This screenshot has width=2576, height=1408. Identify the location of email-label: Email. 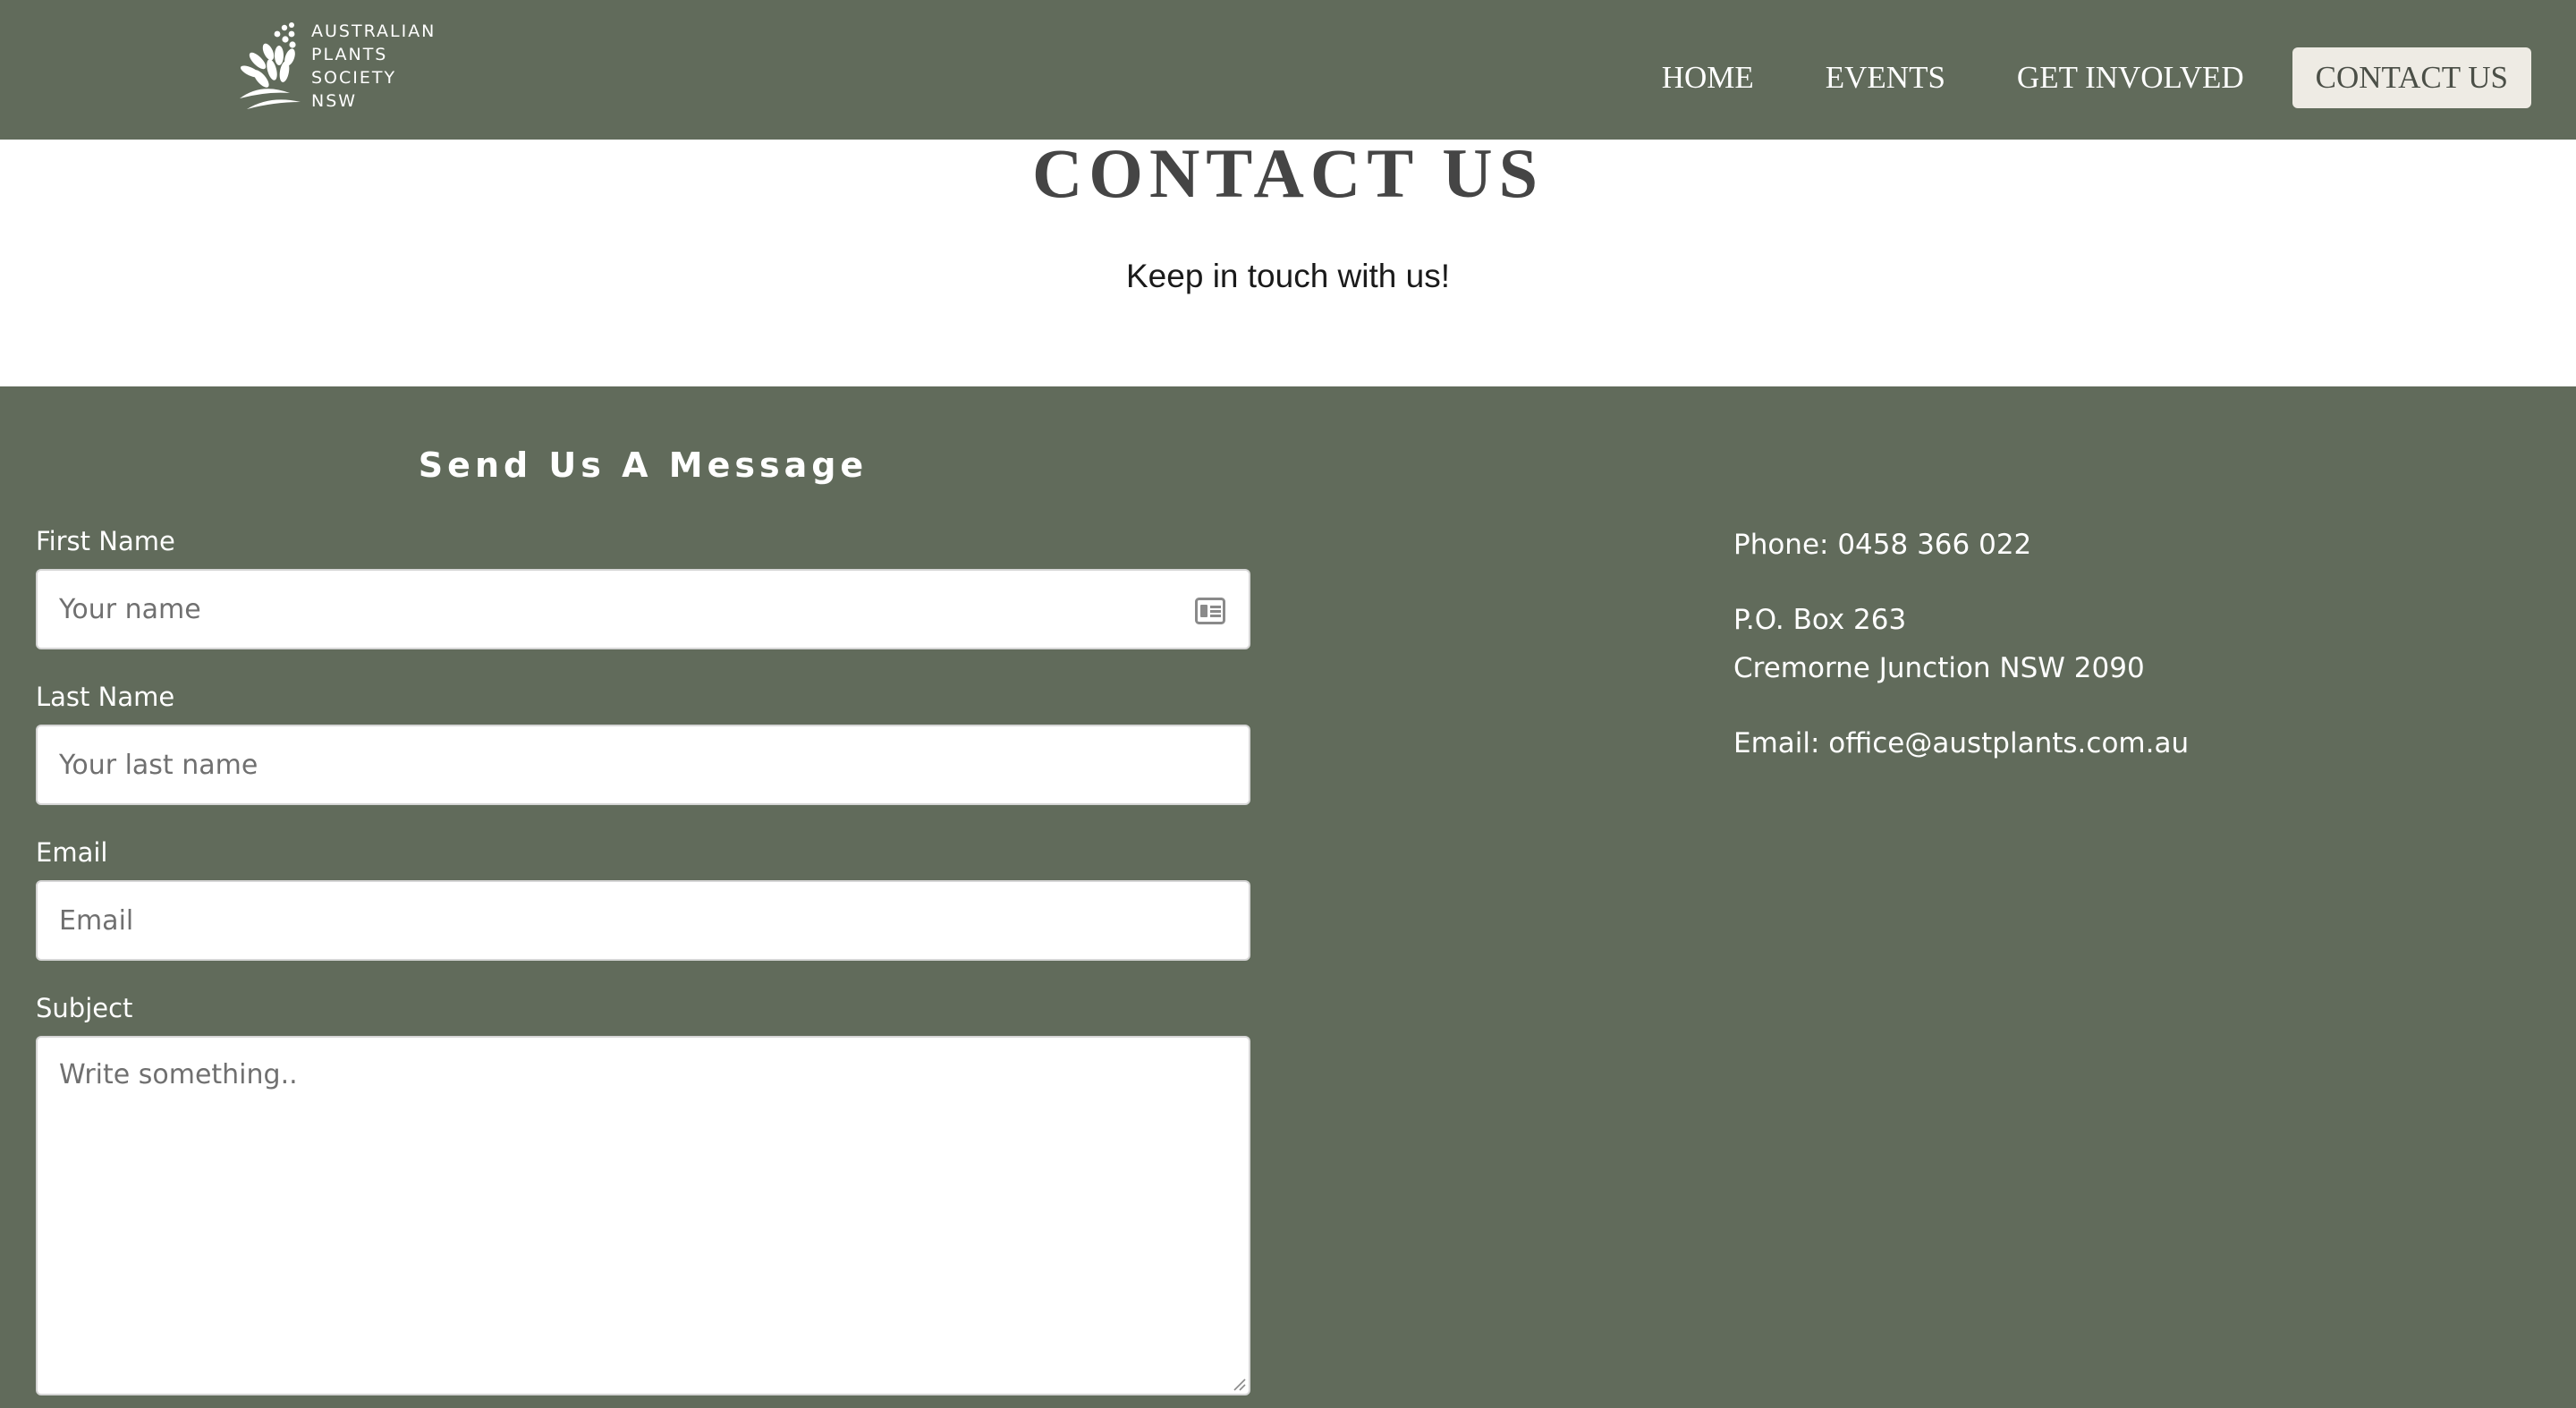
(72, 852).